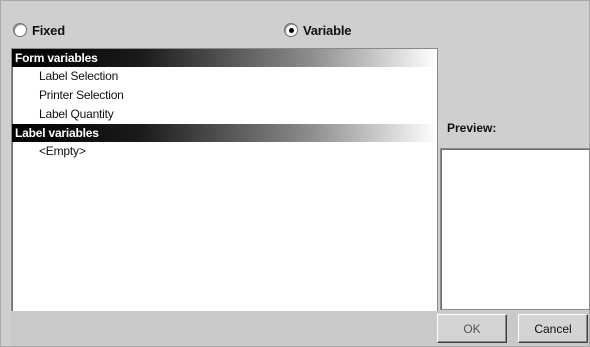  Describe the element at coordinates (224, 95) in the screenshot. I see `list-item-printer-selection: Printer Selection` at that location.